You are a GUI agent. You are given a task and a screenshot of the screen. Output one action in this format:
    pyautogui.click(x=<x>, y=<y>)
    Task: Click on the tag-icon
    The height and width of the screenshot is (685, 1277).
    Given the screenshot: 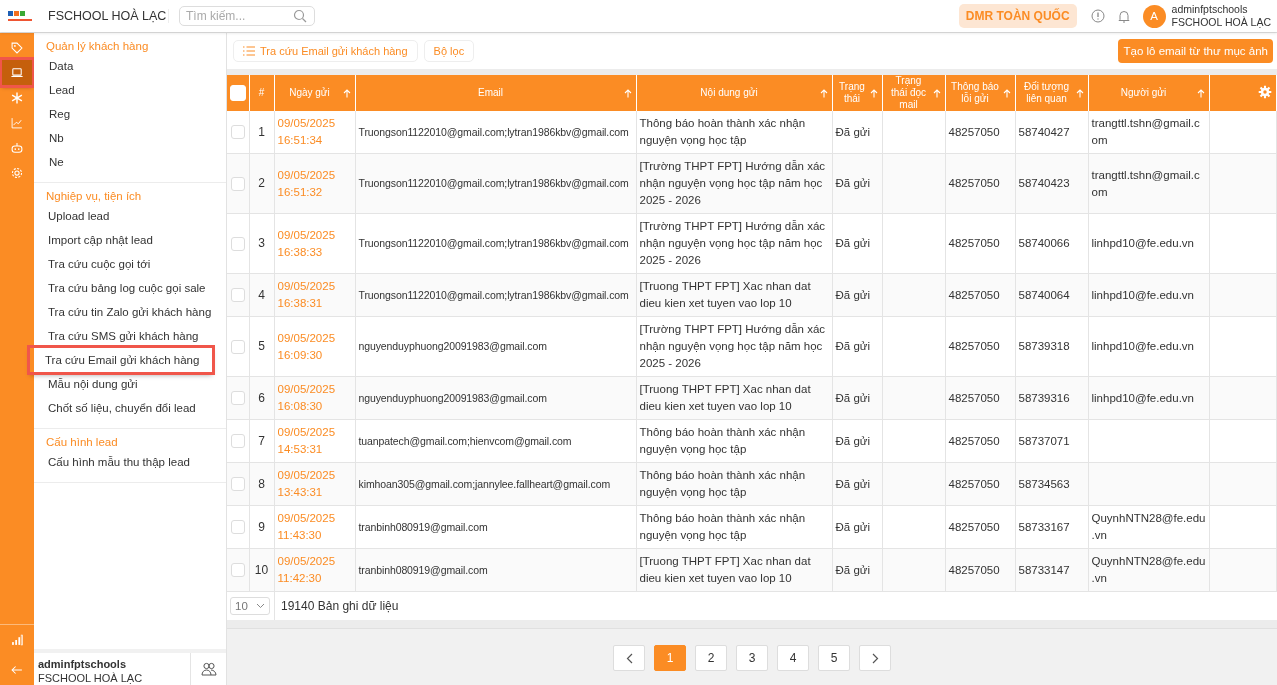 What is the action you would take?
    pyautogui.click(x=17, y=47)
    